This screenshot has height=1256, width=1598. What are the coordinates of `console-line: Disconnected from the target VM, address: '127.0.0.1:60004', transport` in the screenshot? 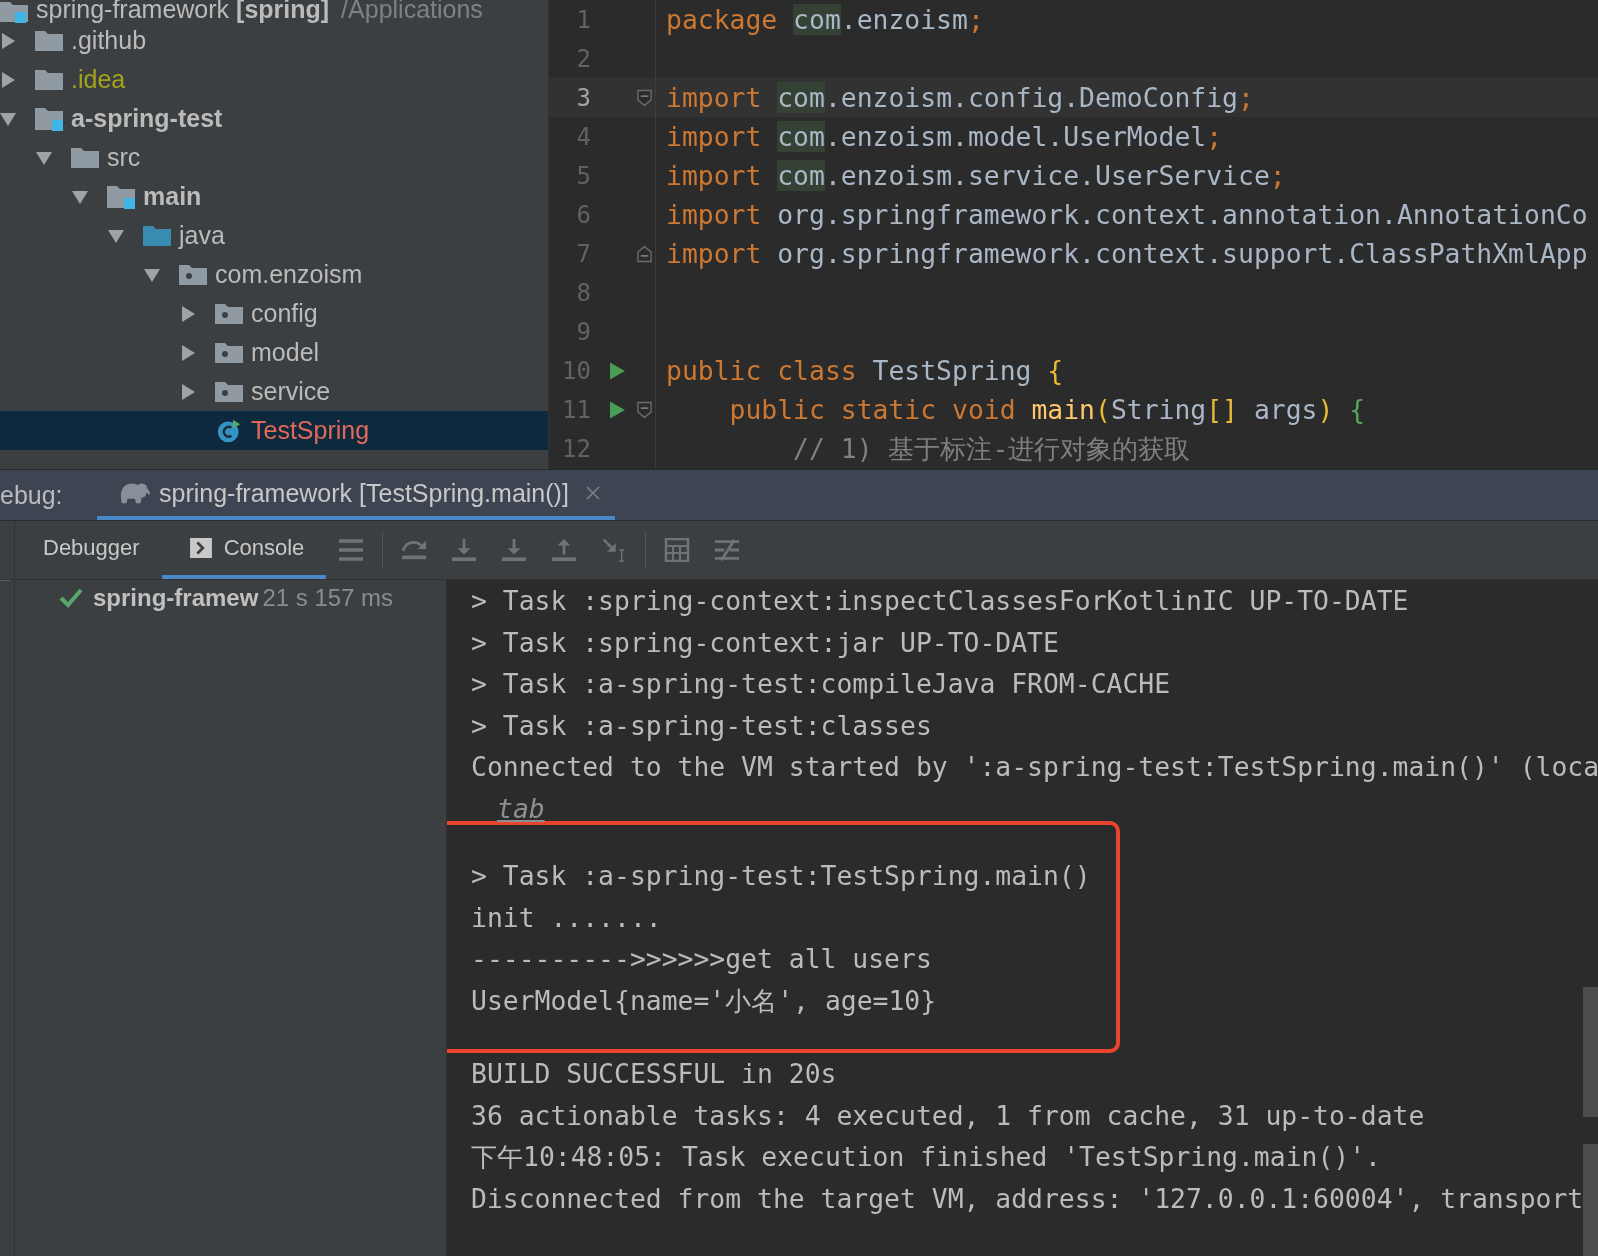 It's located at (1027, 1198).